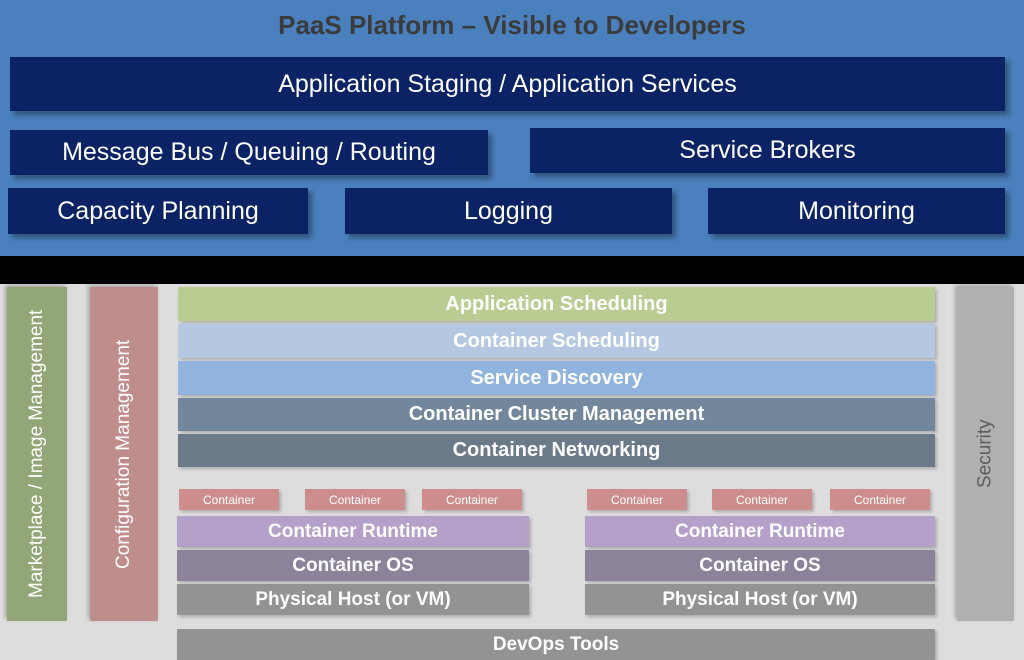  What do you see at coordinates (512, 25) in the screenshot?
I see `paas-section-title: PaaS Platform – Visible to Developers` at bounding box center [512, 25].